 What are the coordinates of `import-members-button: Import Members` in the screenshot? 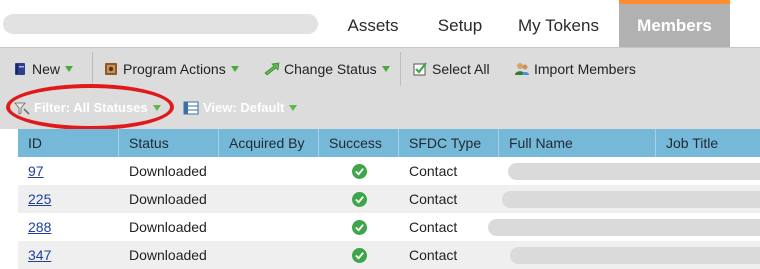 It's located at (575, 69).